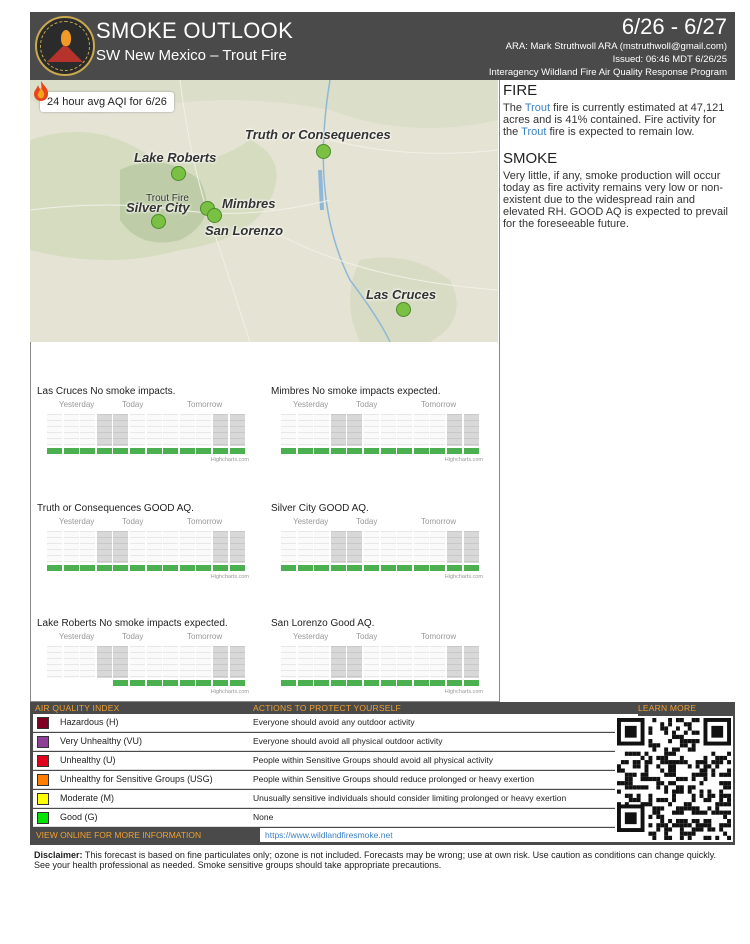  What do you see at coordinates (214, 215) in the screenshot?
I see `map-dot-san-lorenzo` at bounding box center [214, 215].